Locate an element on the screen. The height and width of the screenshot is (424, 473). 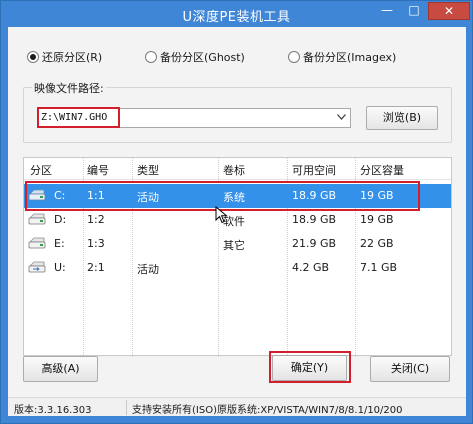
image-path-value: Z:\WIN7.GHO is located at coordinates (74, 117).